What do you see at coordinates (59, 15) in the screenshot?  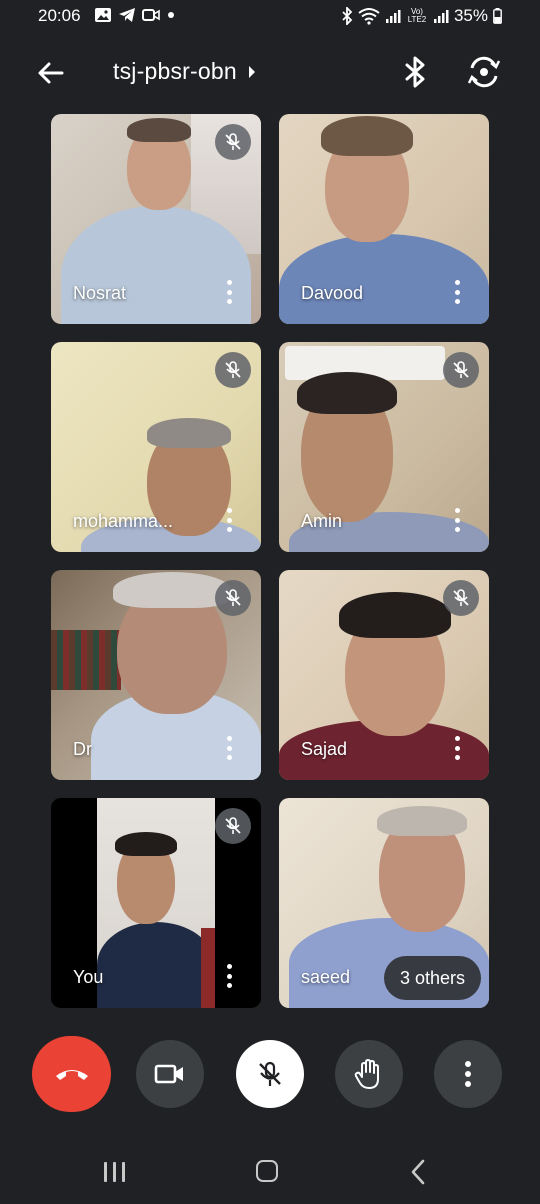 I see `status-time: 20:06` at bounding box center [59, 15].